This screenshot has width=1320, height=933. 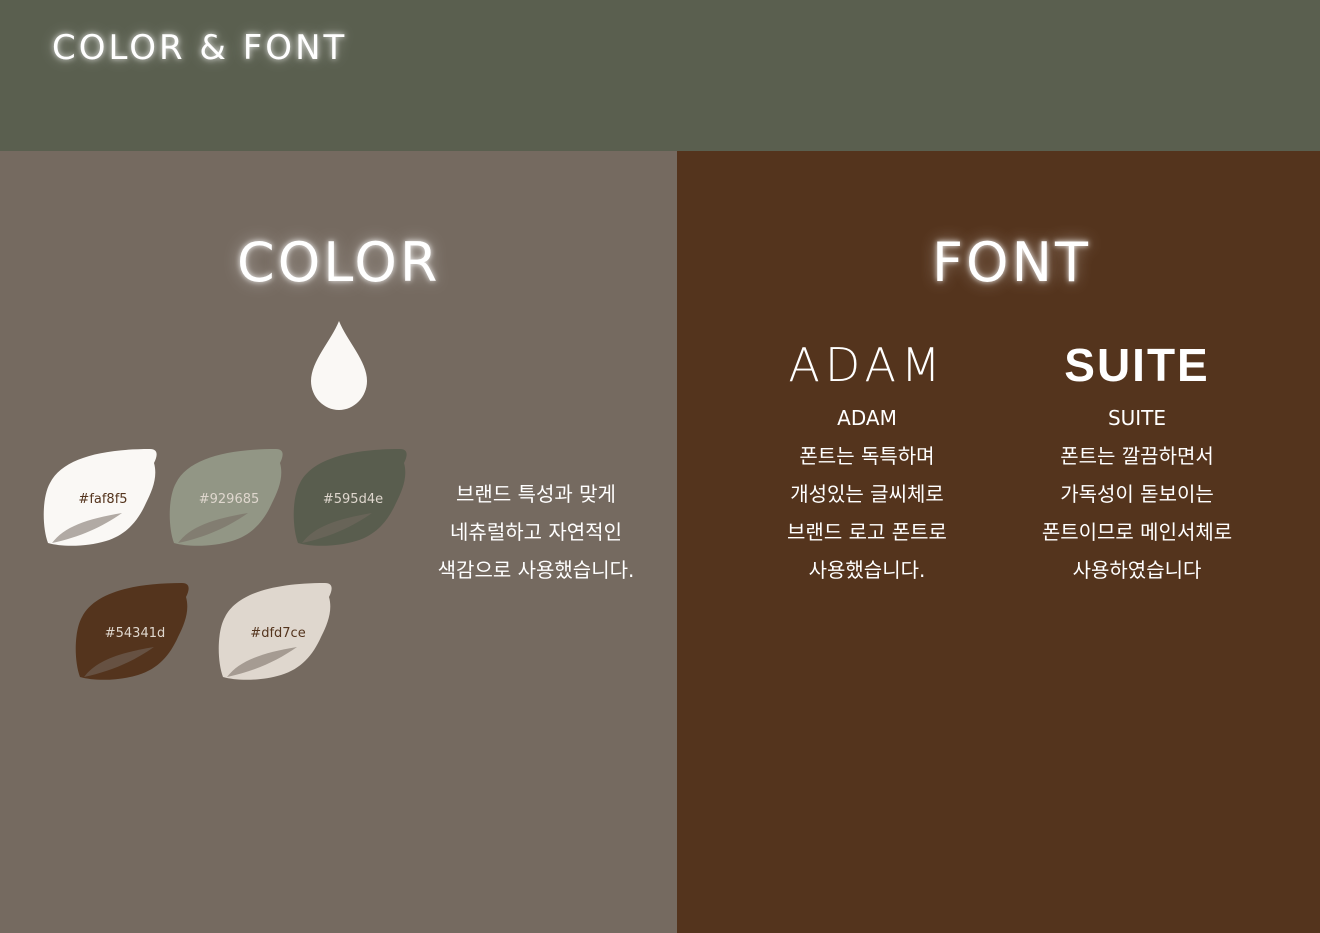 What do you see at coordinates (339, 368) in the screenshot?
I see `drop-icon` at bounding box center [339, 368].